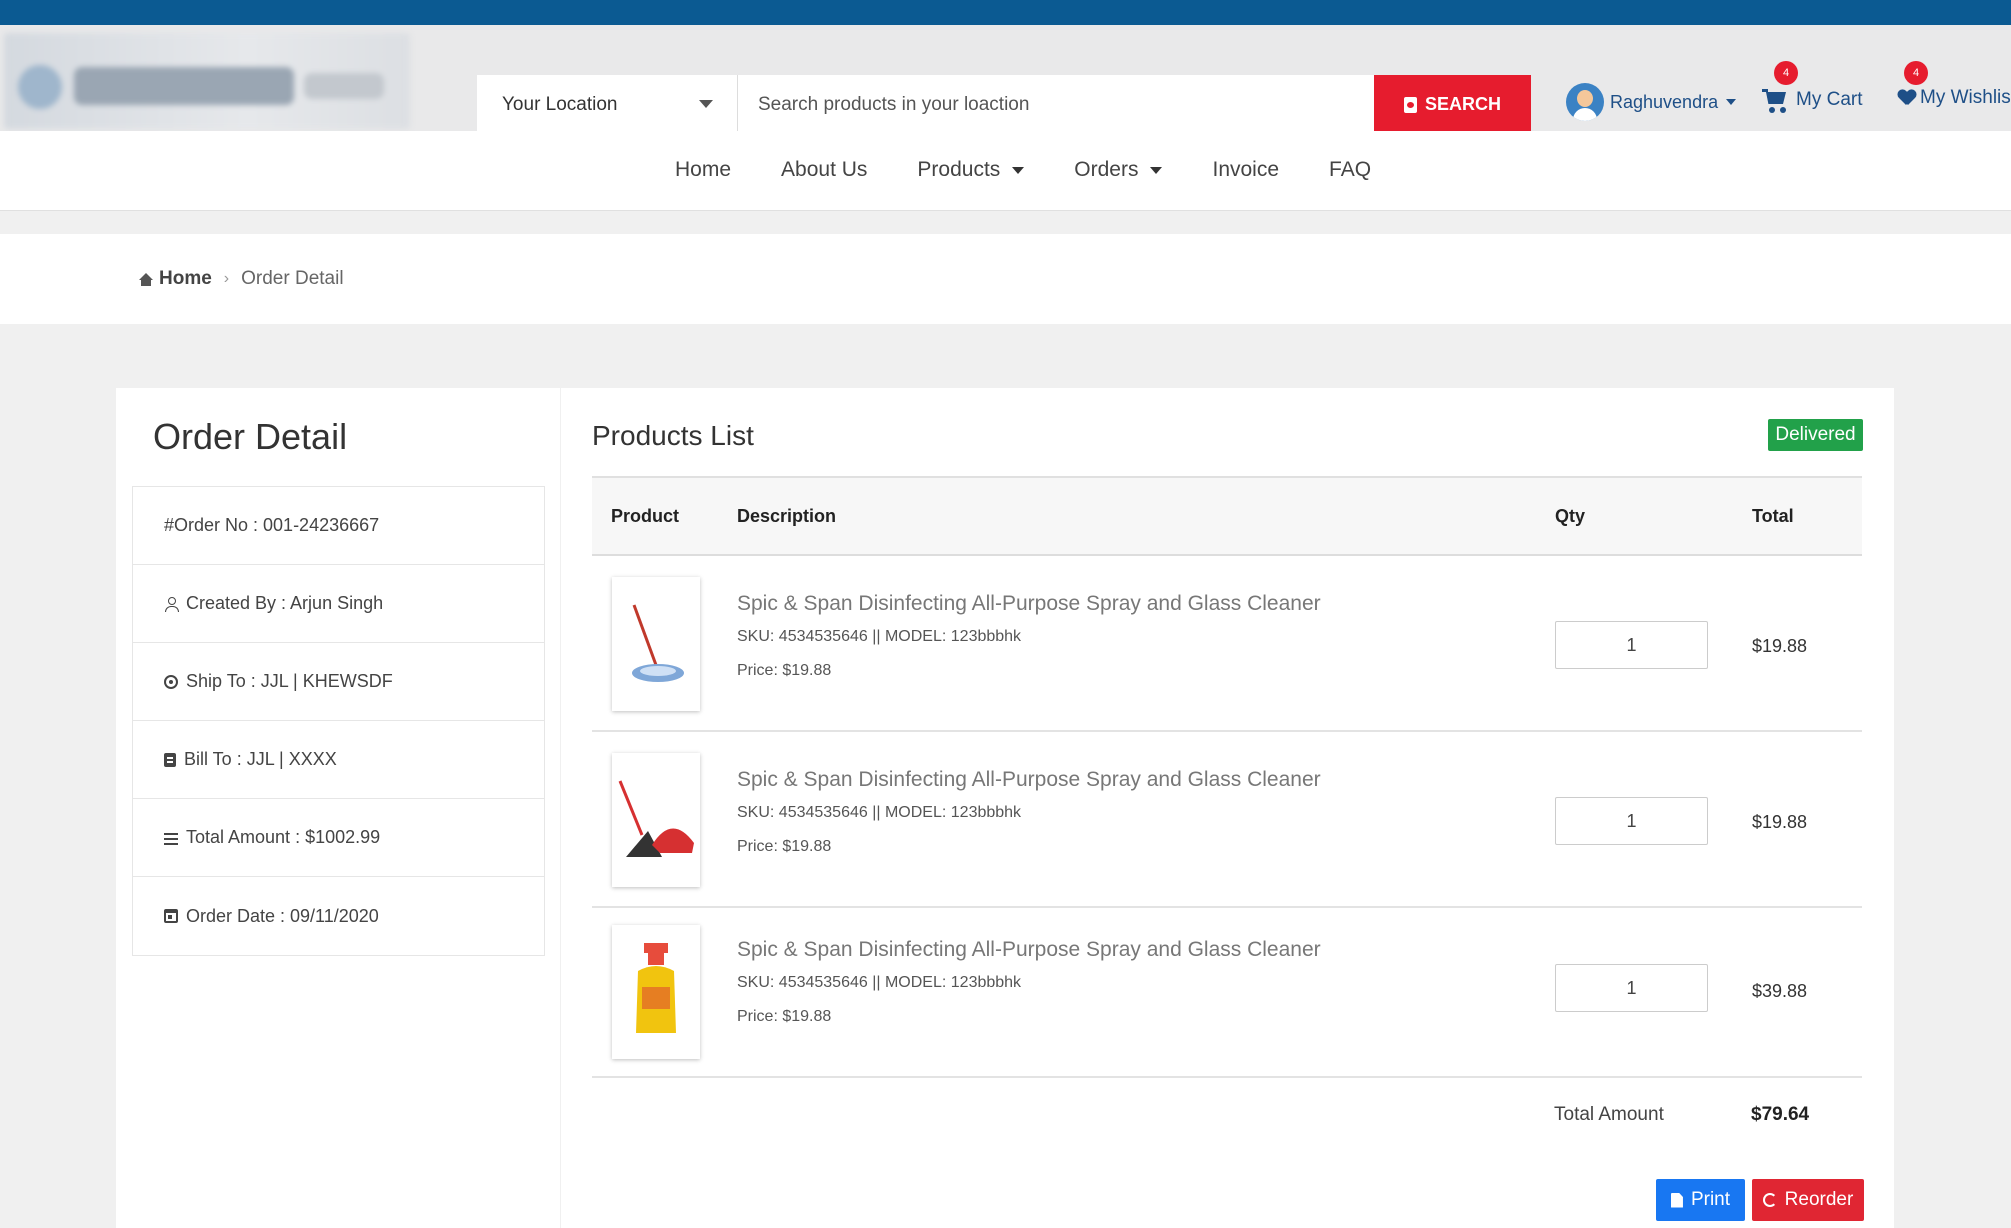  I want to click on order-date: Order Date : 09/11/2020, so click(338, 916).